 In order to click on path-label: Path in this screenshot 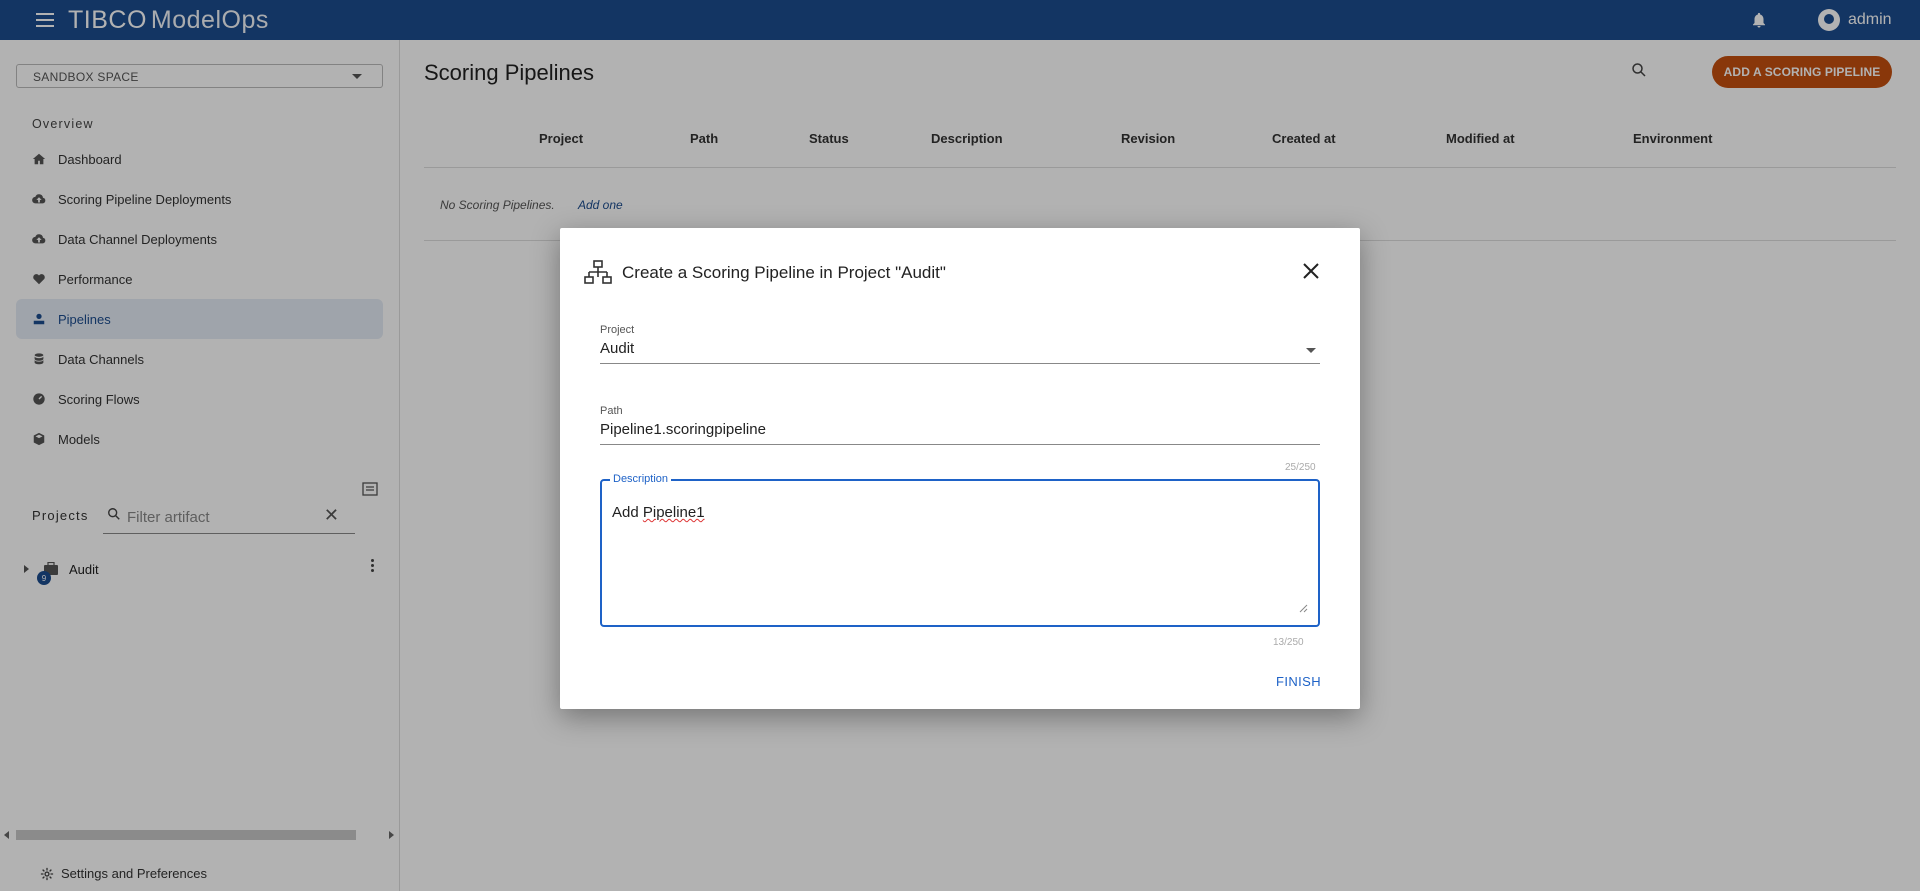, I will do `click(611, 411)`.